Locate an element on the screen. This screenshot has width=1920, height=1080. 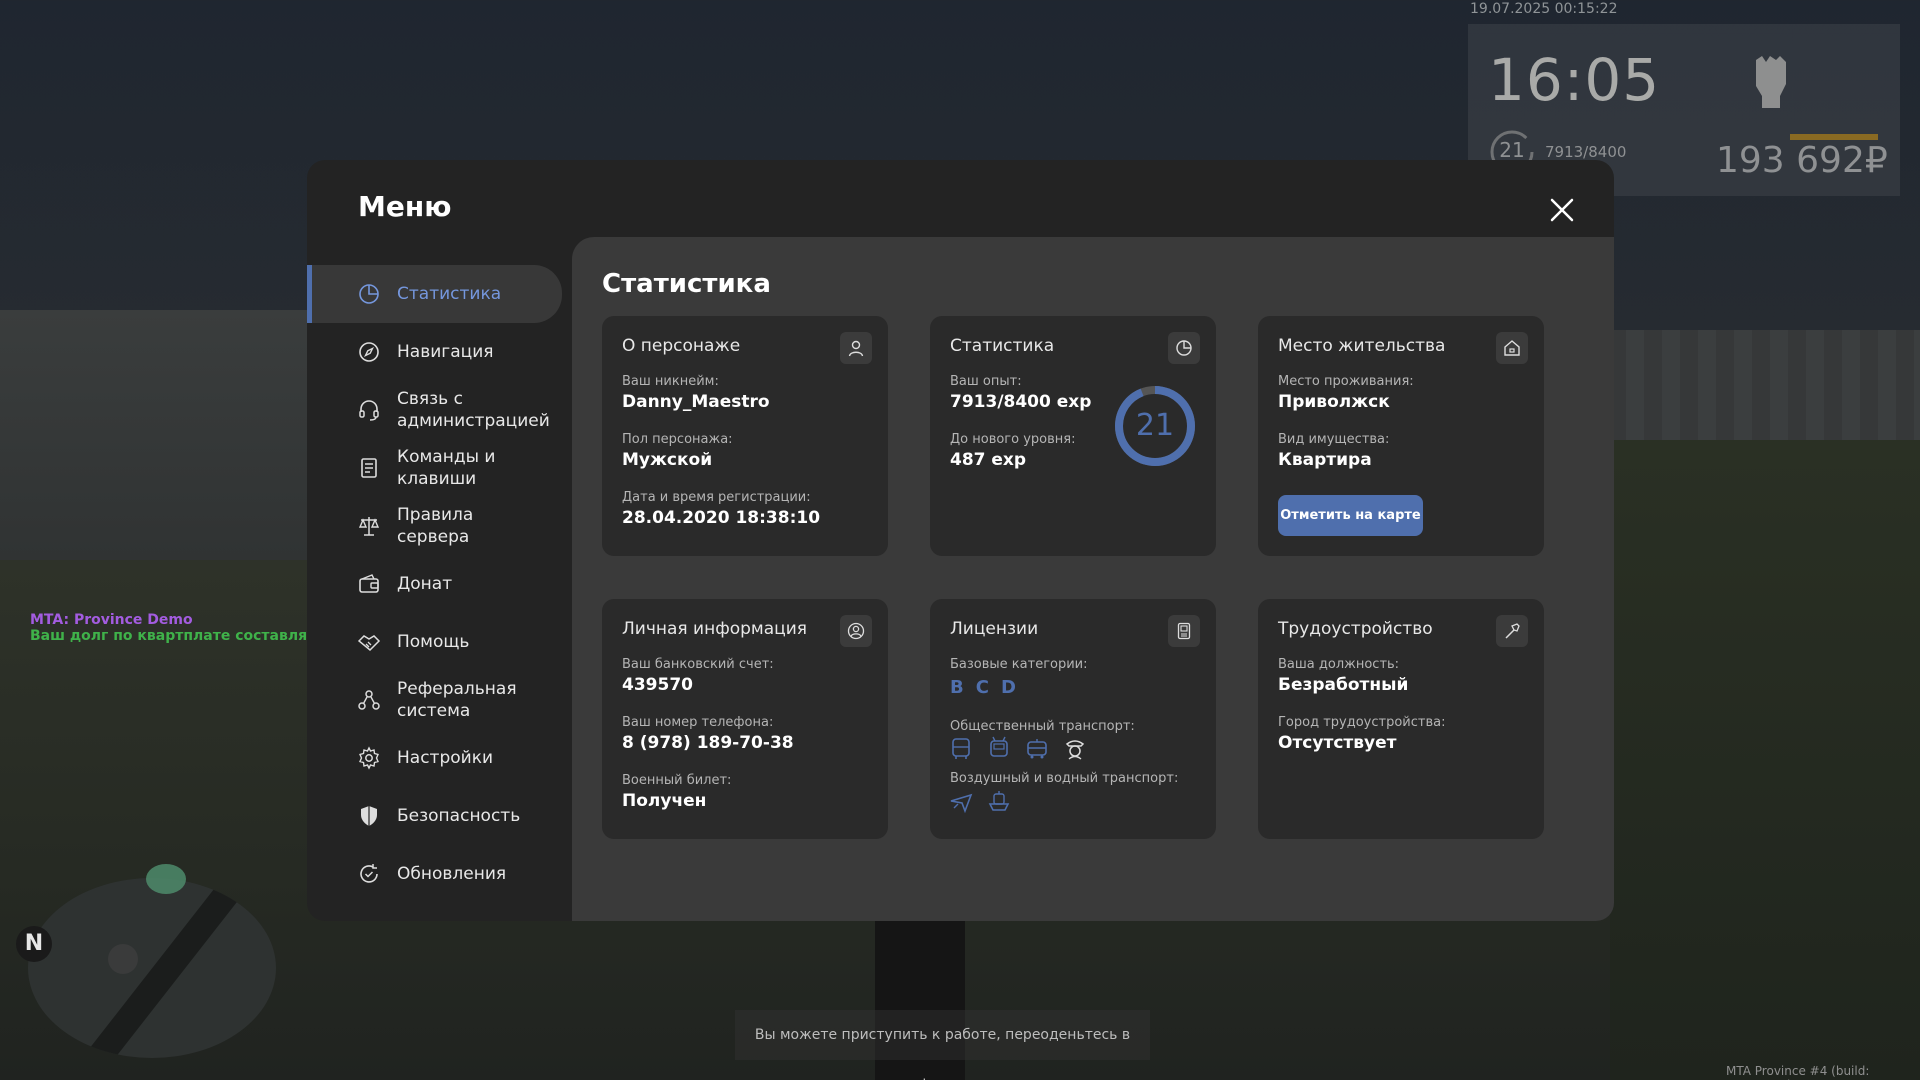
sidebar-item-label: Обновления is located at coordinates (452, 874).